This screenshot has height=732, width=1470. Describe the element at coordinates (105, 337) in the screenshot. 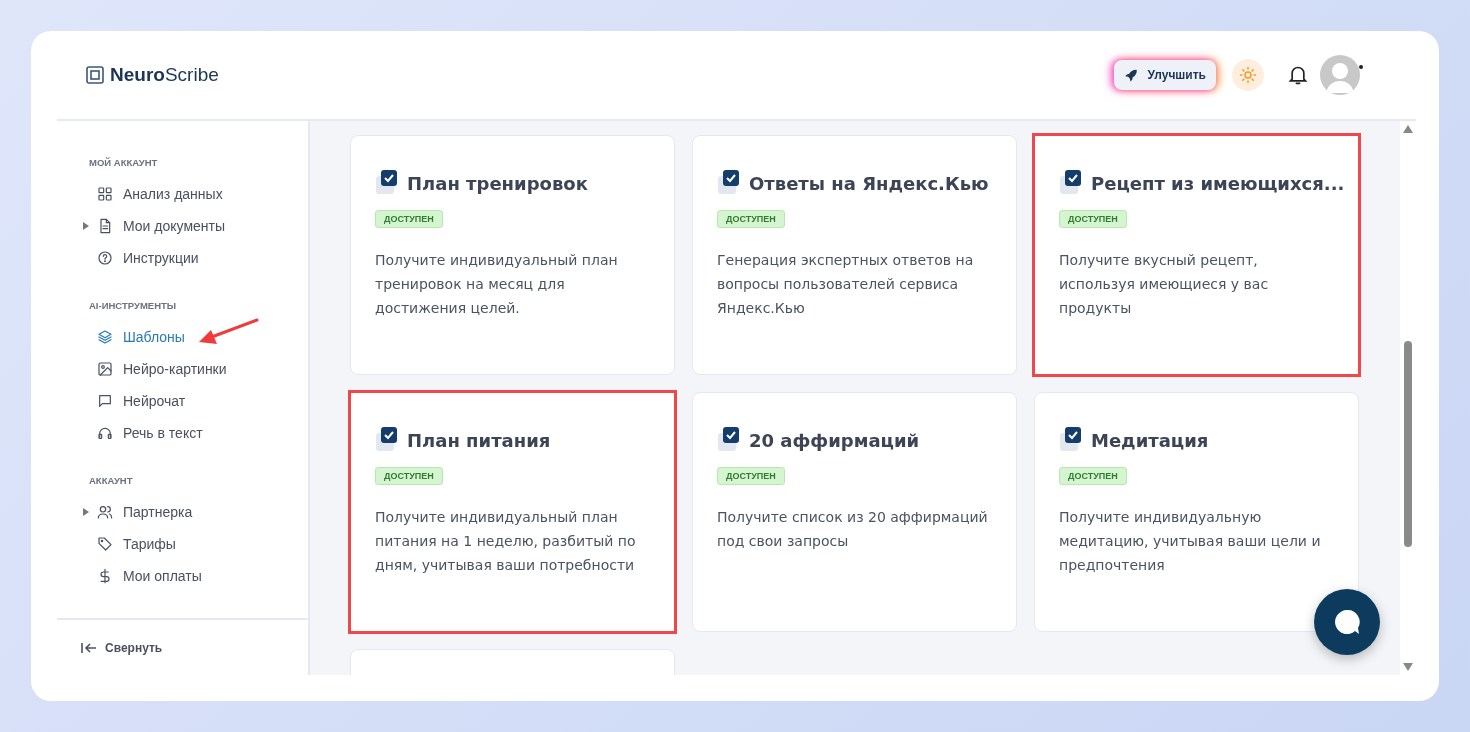

I see `layers-icon` at that location.